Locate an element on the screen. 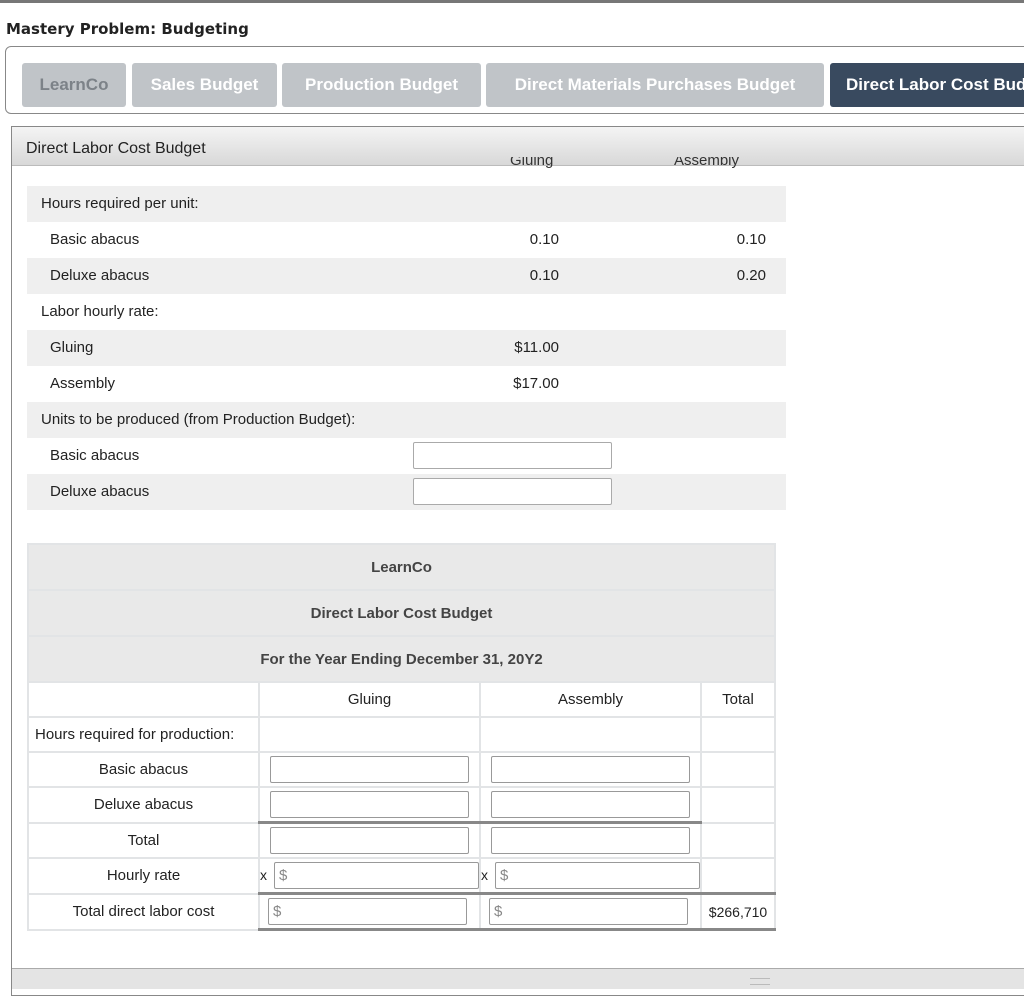  row-label: Hours required per unit: is located at coordinates (120, 203).